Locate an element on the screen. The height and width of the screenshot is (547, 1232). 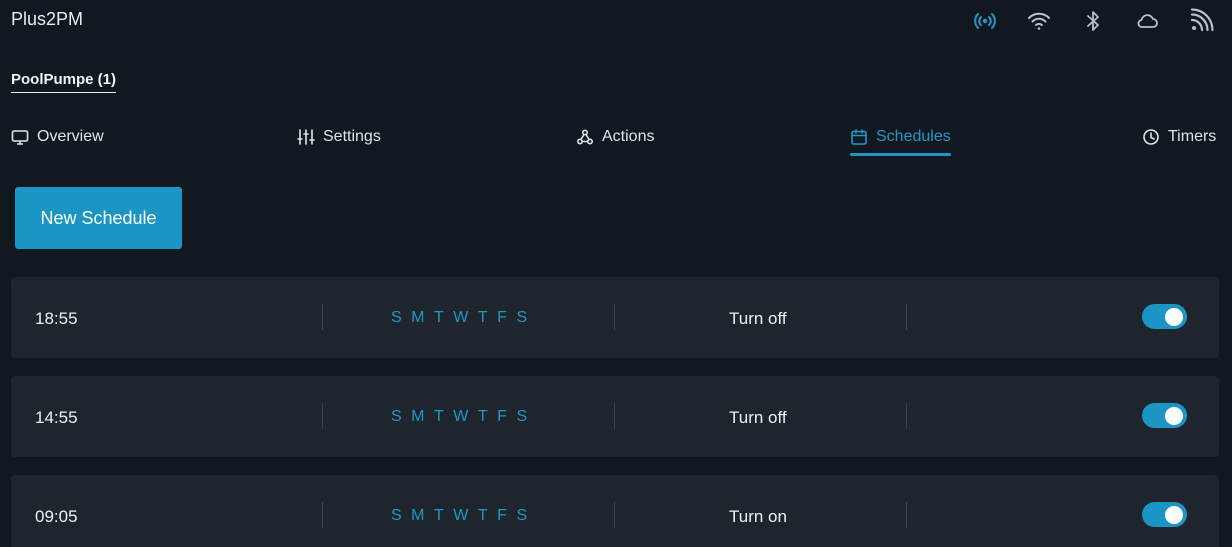
schedule-row: 14:55 S M T W T F S Turn off is located at coordinates (615, 416).